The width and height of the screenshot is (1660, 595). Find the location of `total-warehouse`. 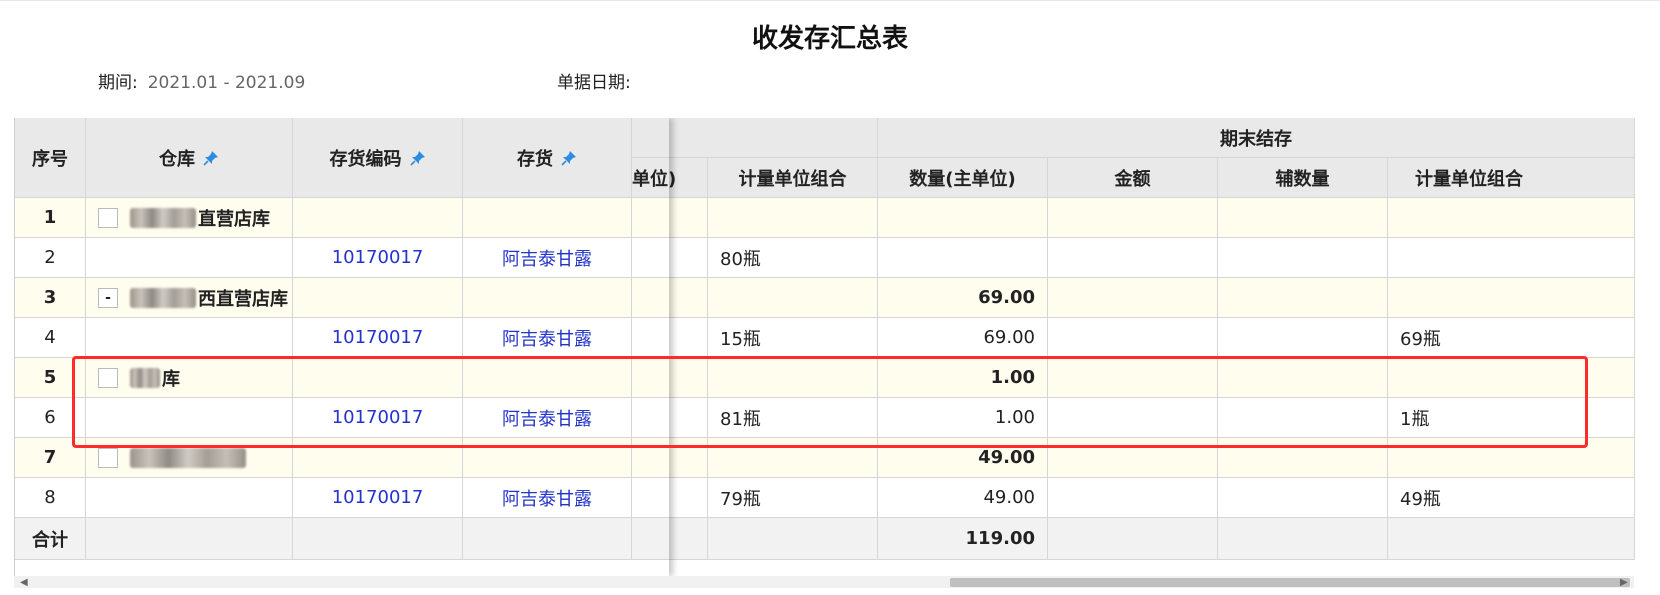

total-warehouse is located at coordinates (189, 539).